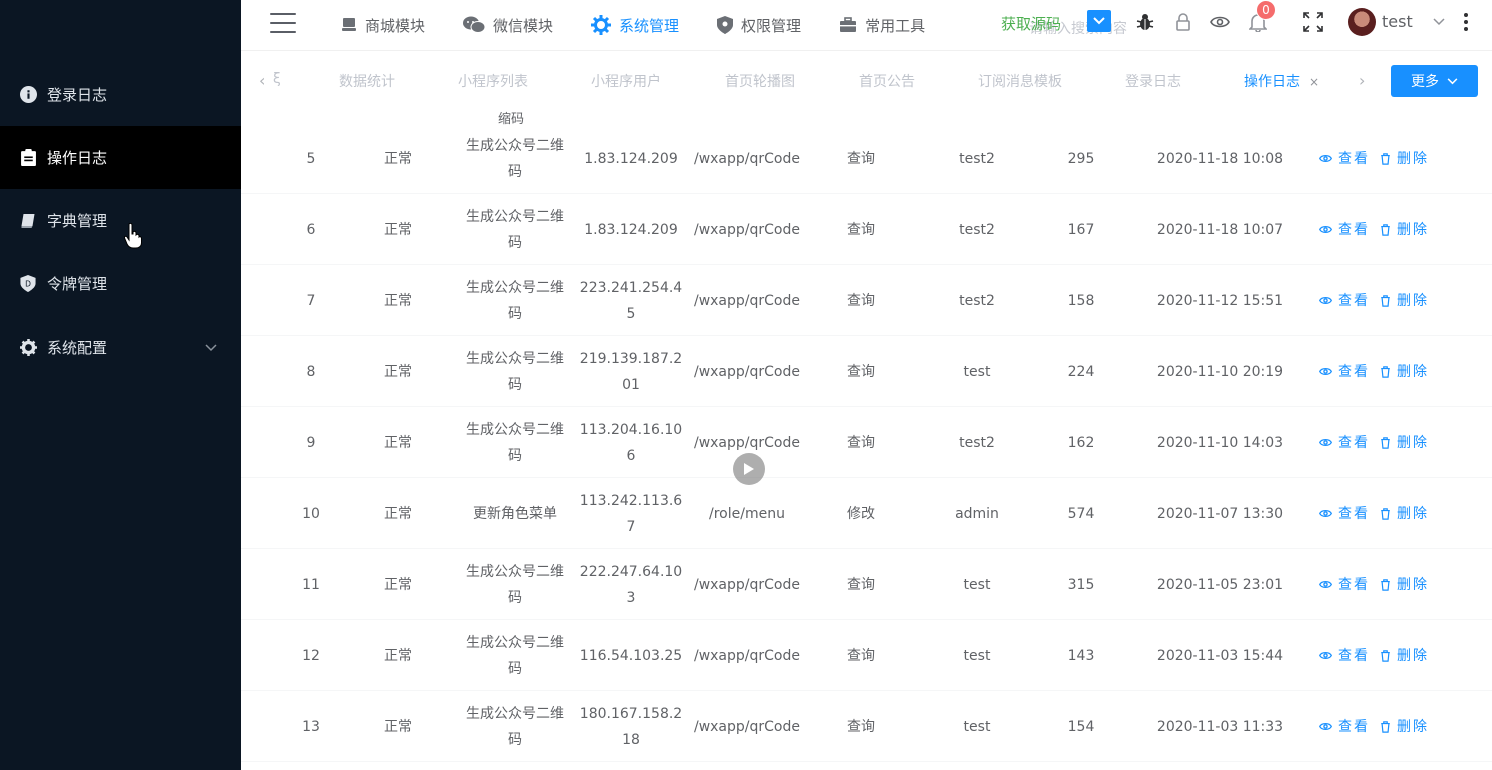  I want to click on source-dropdown-button, so click(1099, 21).